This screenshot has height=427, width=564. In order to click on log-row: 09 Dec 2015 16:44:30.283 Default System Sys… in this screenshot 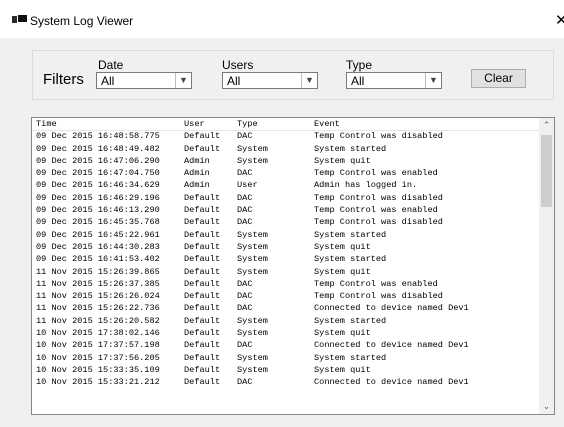, I will do `click(286, 247)`.